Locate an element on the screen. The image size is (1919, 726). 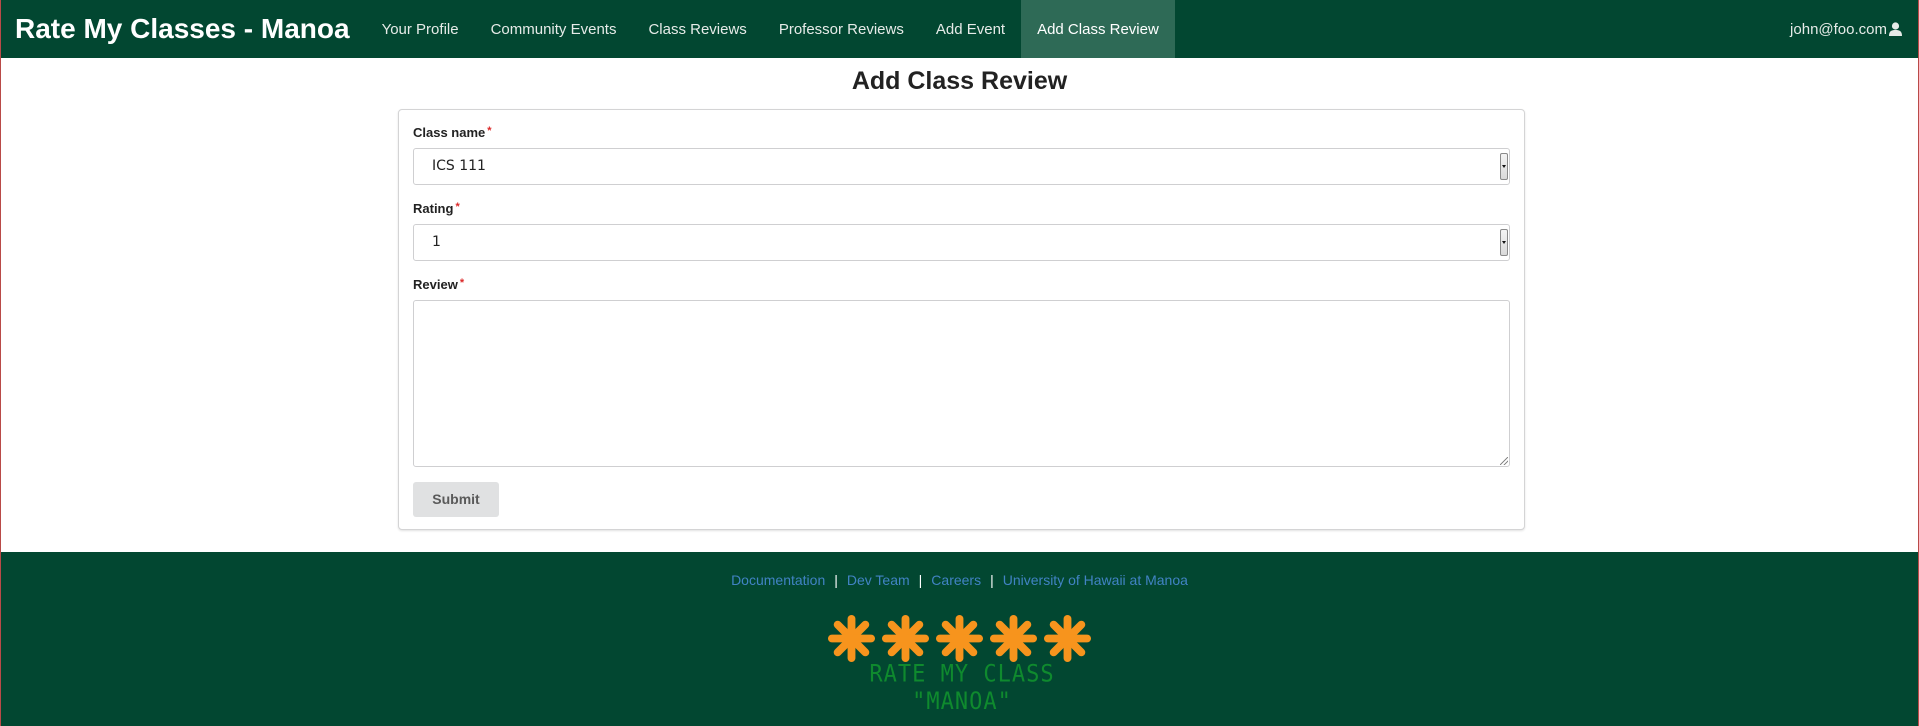
footer-link-dev-team: Dev Team is located at coordinates (878, 580).